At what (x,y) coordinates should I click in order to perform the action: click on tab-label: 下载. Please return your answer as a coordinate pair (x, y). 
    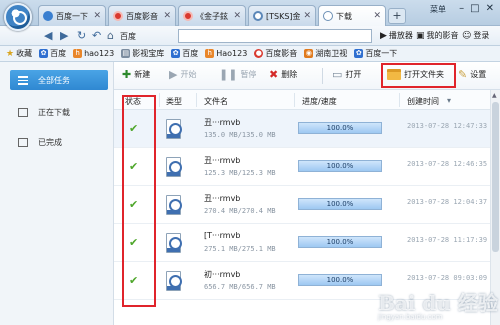
    Looking at the image, I should click on (344, 16).